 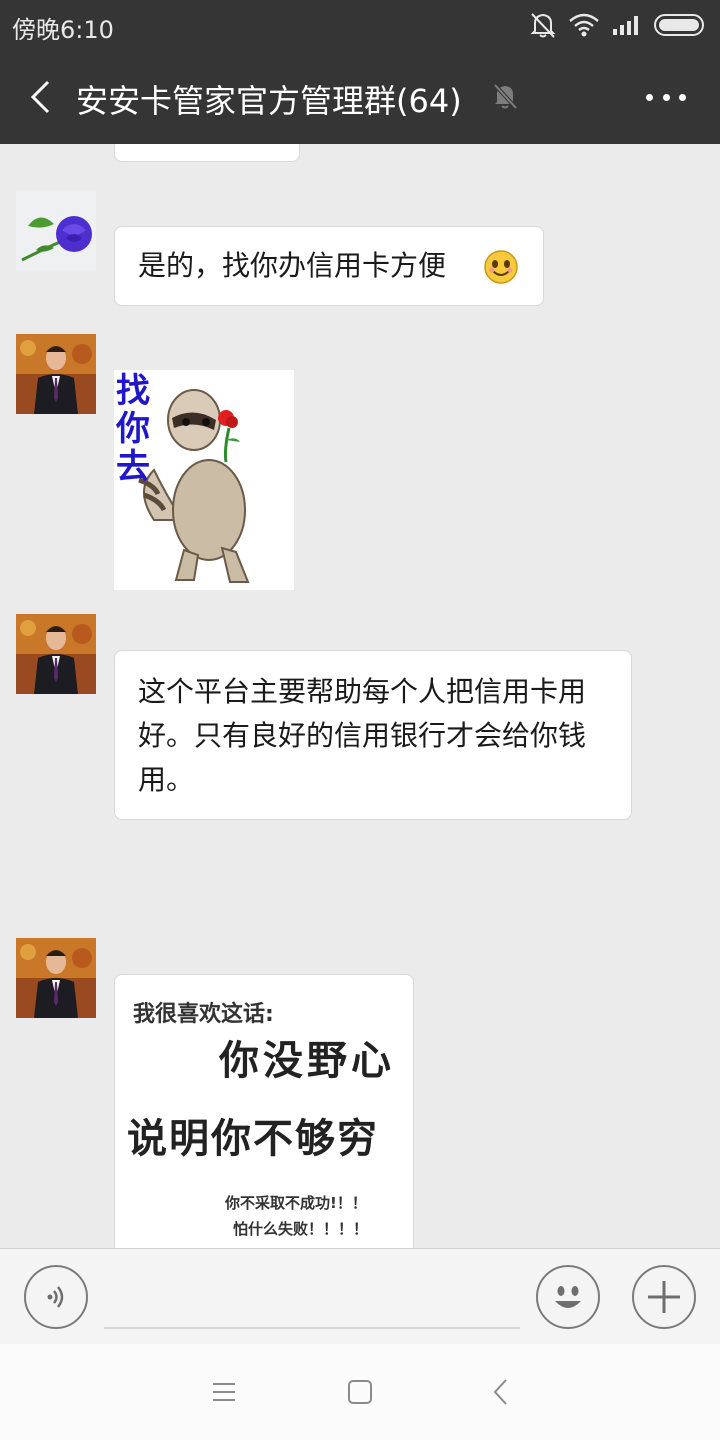 I want to click on more-options-button, so click(x=666, y=97).